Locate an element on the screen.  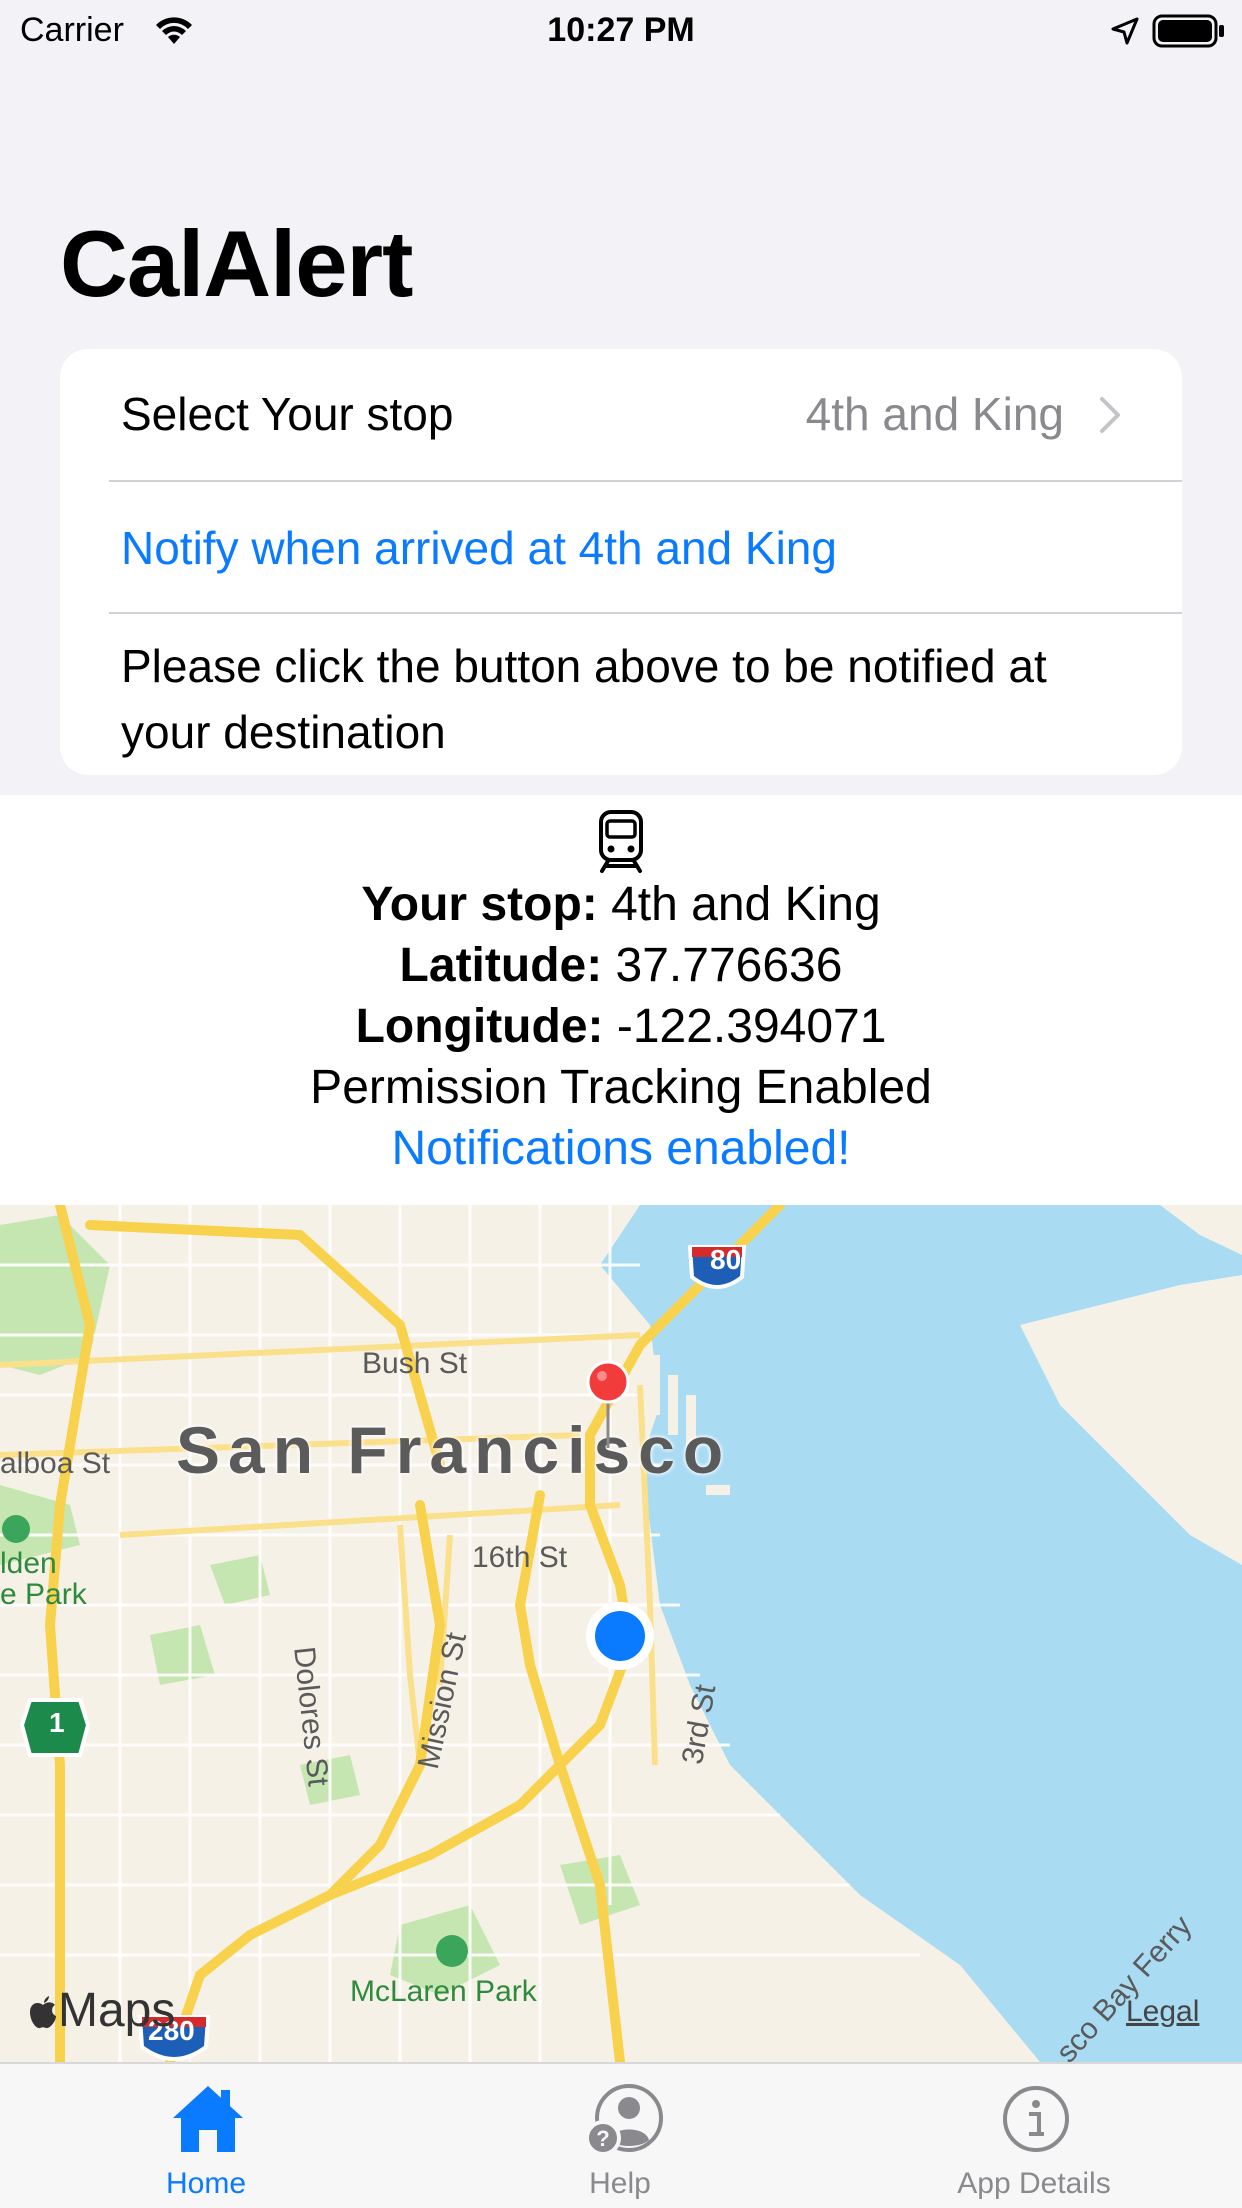
your-stop-line: Your stop: 4th and King is located at coordinates (621, 905).